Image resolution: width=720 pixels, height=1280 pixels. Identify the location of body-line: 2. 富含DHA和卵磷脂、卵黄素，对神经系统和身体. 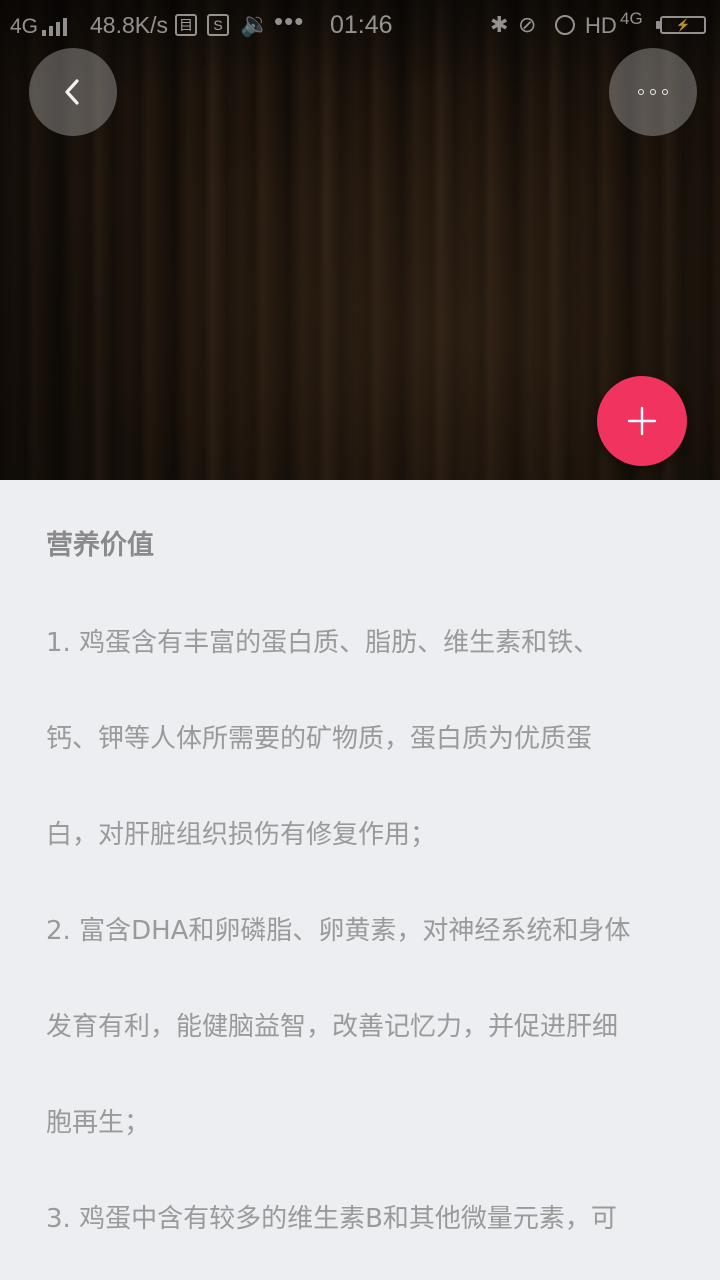
(338, 931).